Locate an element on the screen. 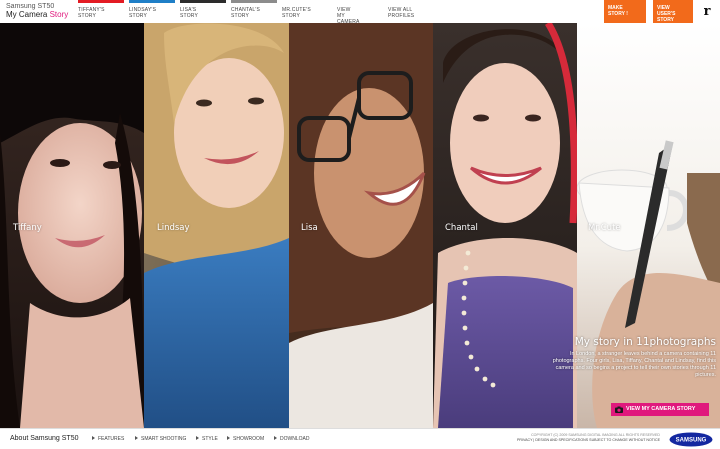  footer-link-smart-shooting: Smart Shooting is located at coordinates (160, 439).